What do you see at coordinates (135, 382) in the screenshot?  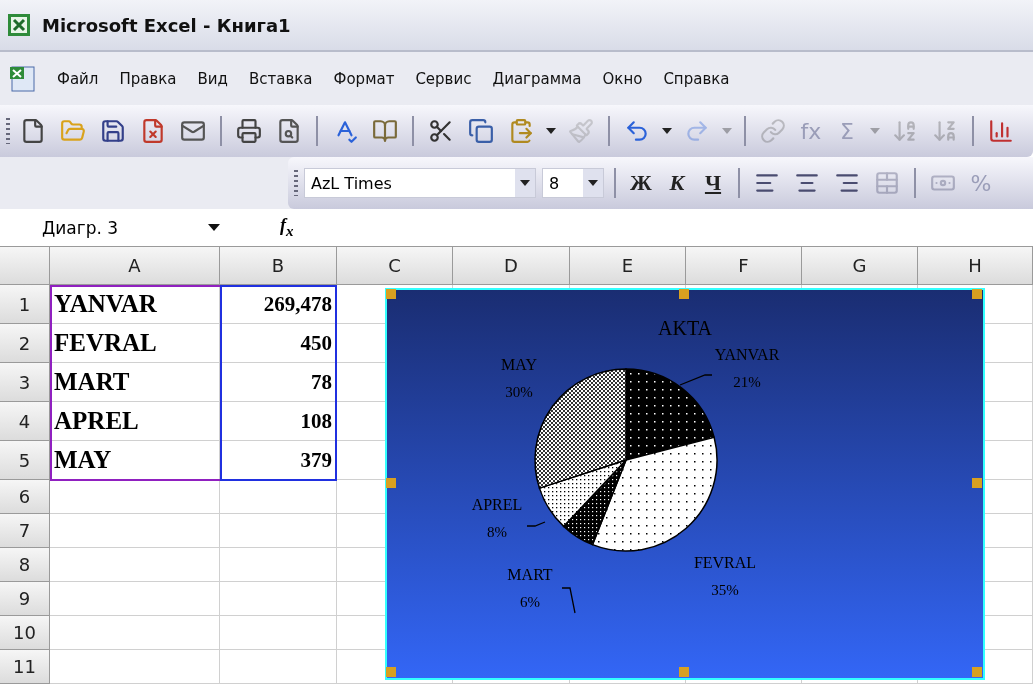 I see `table-cell: MART` at bounding box center [135, 382].